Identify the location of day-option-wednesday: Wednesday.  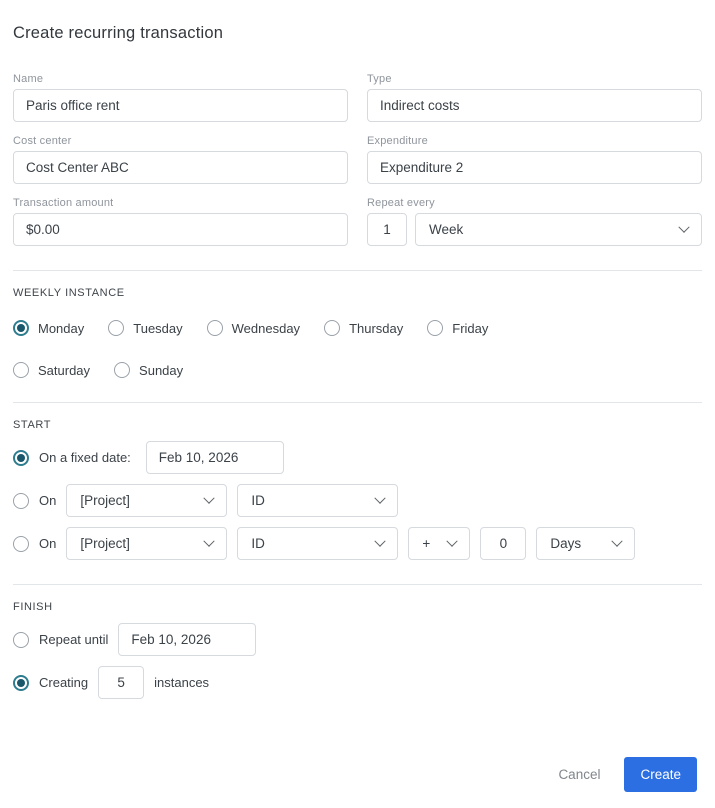
(253, 328).